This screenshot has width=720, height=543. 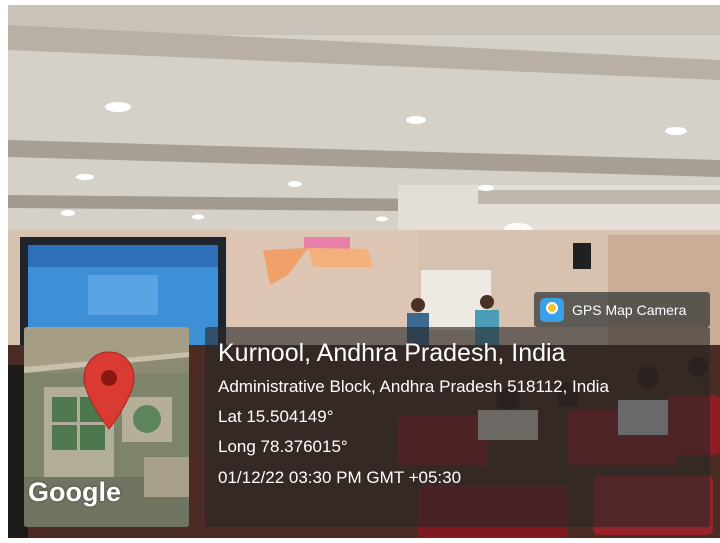 What do you see at coordinates (109, 390) in the screenshot?
I see `map-pin-icon` at bounding box center [109, 390].